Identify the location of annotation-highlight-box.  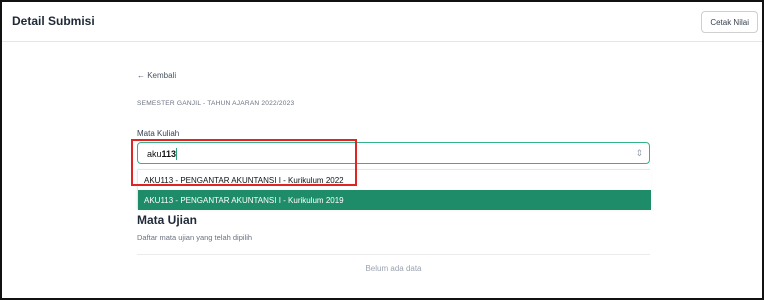
(244, 162).